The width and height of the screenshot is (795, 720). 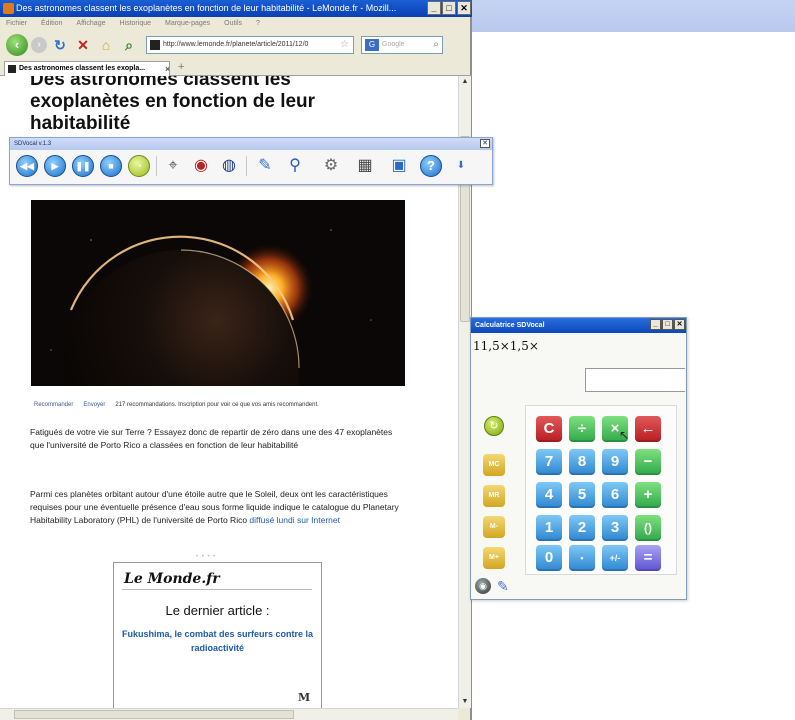 What do you see at coordinates (648, 495) in the screenshot?
I see `plus-key: +` at bounding box center [648, 495].